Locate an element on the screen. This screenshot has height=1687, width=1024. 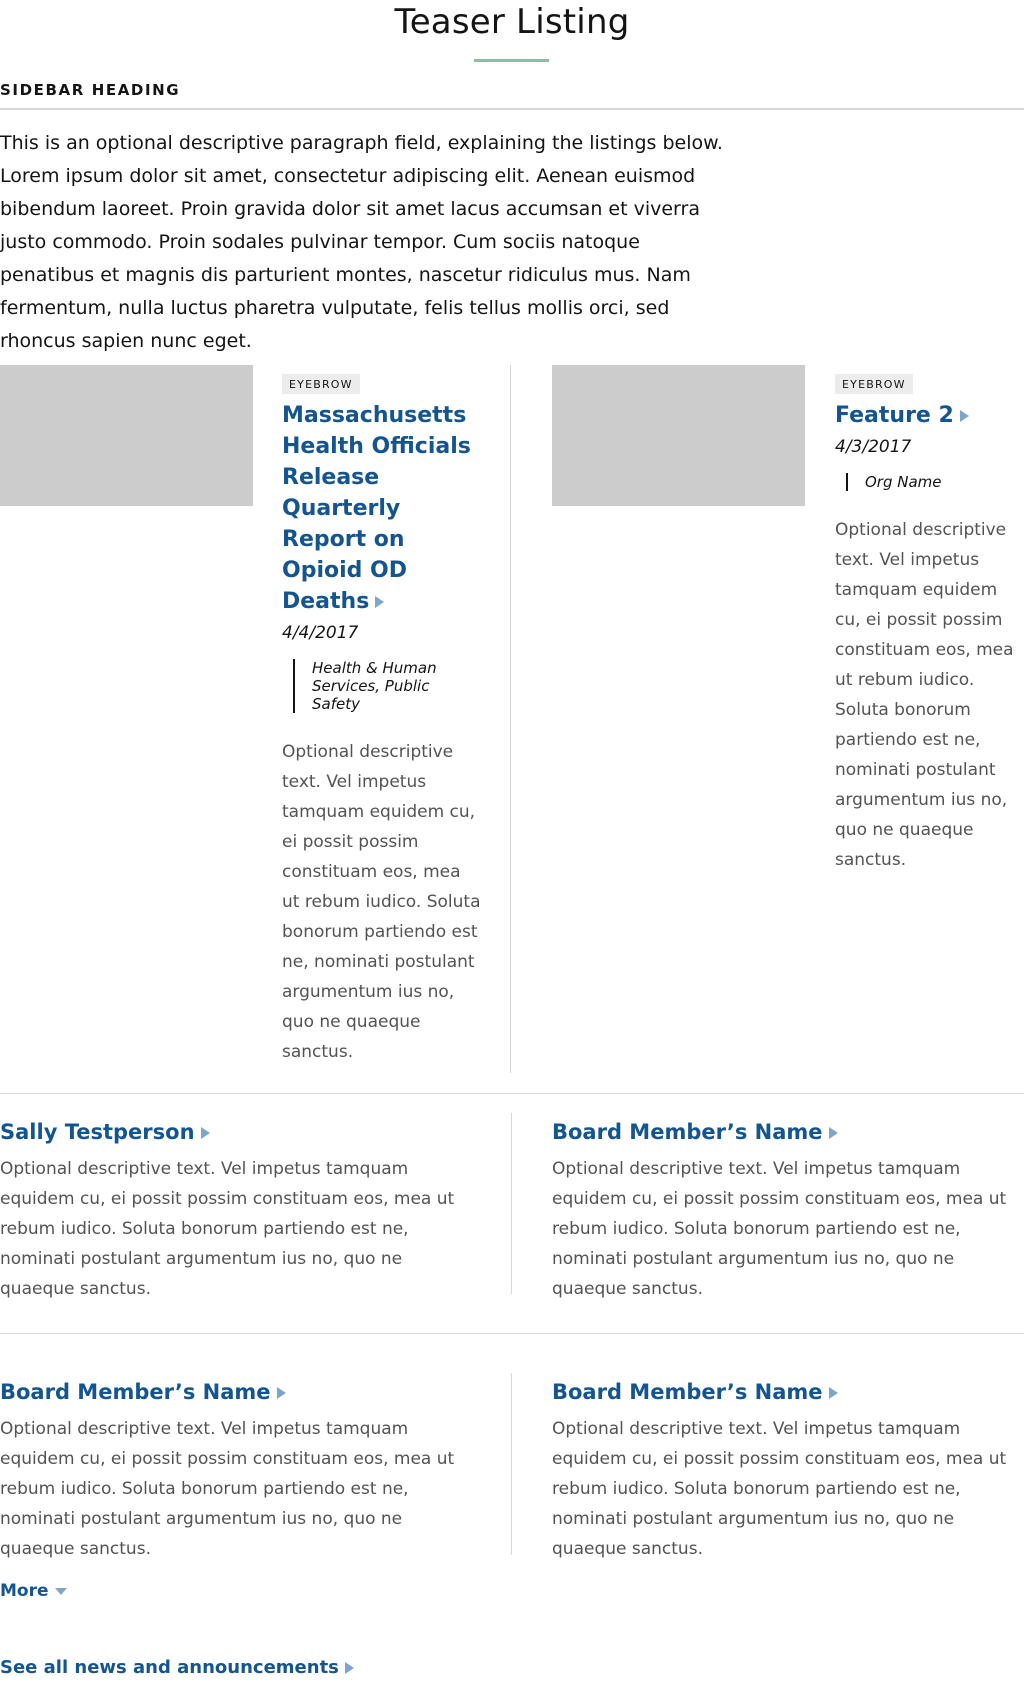
more-label: More is located at coordinates (24, 1591).